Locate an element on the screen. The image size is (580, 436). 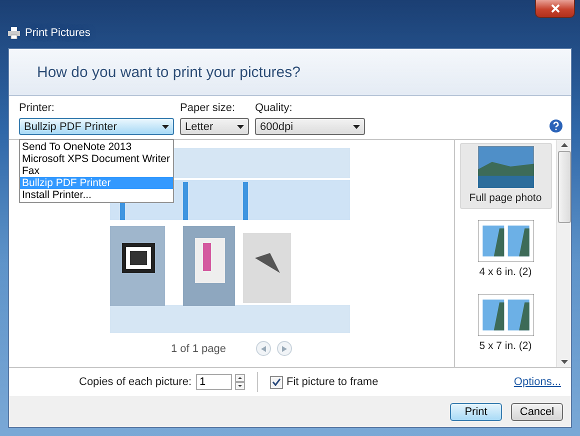
dialog-button: Cancel is located at coordinates (537, 411).